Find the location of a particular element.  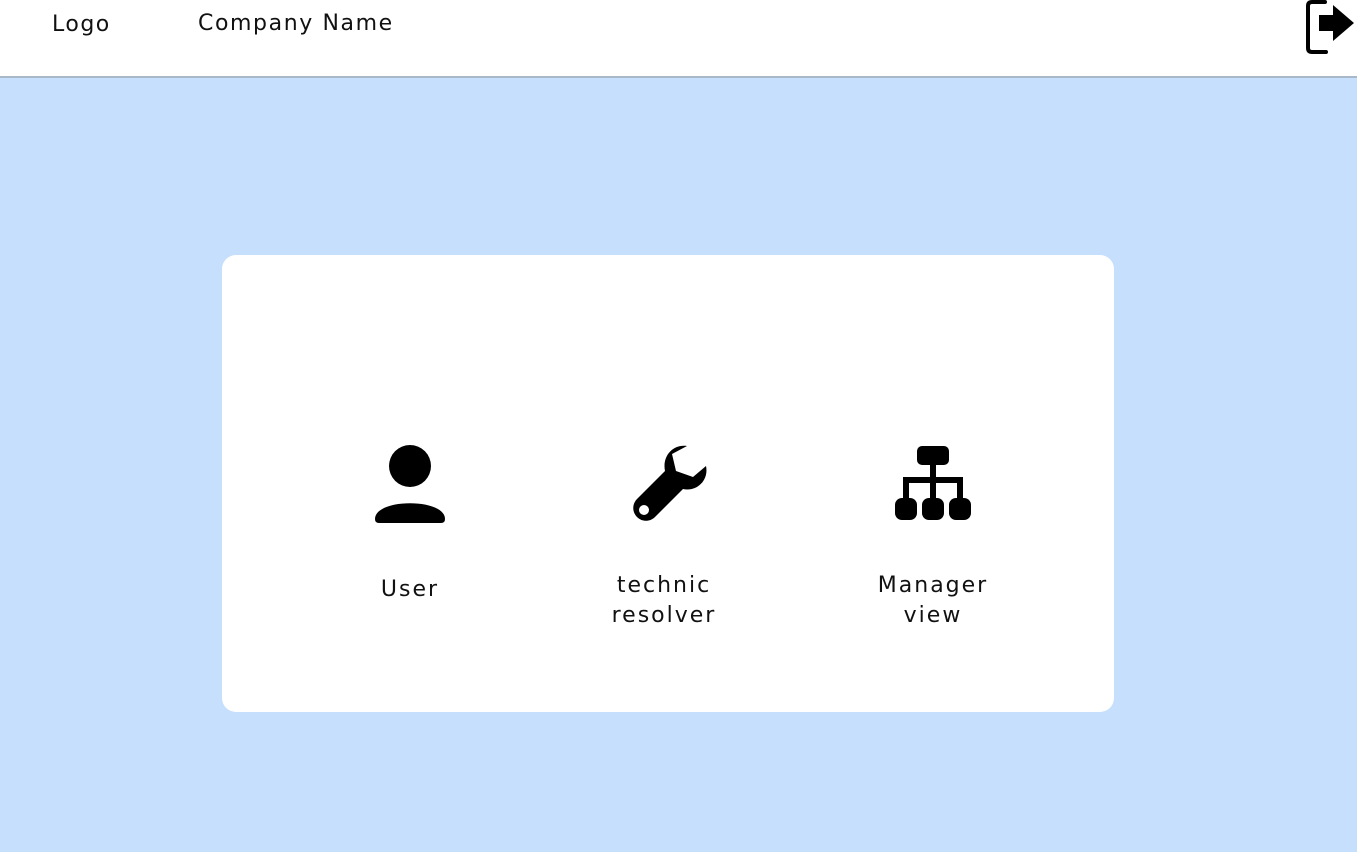

top-navigation-bar: Logo Company Name is located at coordinates (678, 39).